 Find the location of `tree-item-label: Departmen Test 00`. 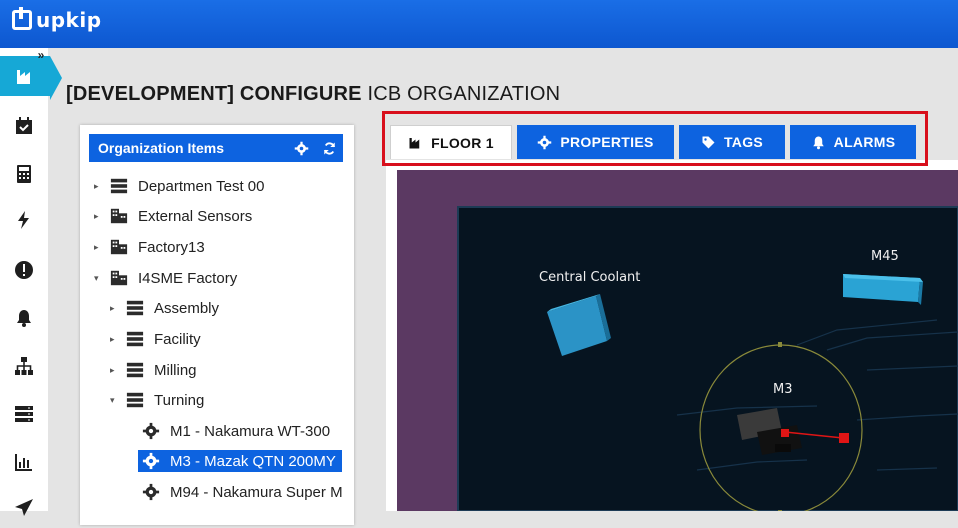

tree-item-label: Departmen Test 00 is located at coordinates (201, 186).